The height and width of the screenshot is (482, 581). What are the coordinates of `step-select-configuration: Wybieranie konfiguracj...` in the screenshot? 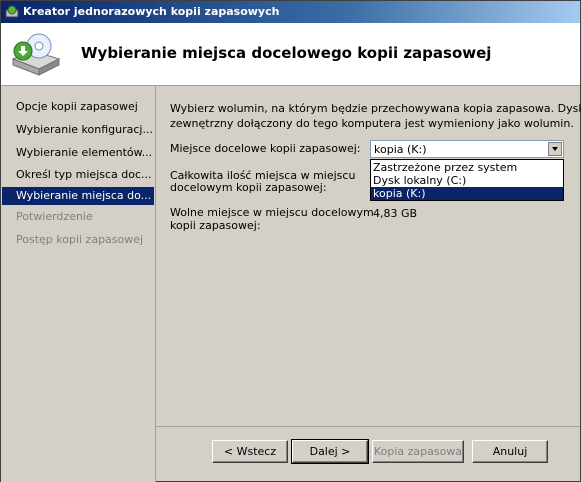 It's located at (78, 130).